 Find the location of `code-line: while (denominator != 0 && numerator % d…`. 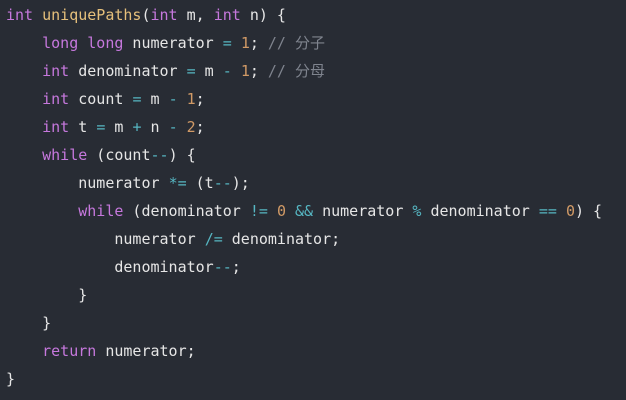

code-line: while (denominator != 0 && numerator % d… is located at coordinates (316, 211).